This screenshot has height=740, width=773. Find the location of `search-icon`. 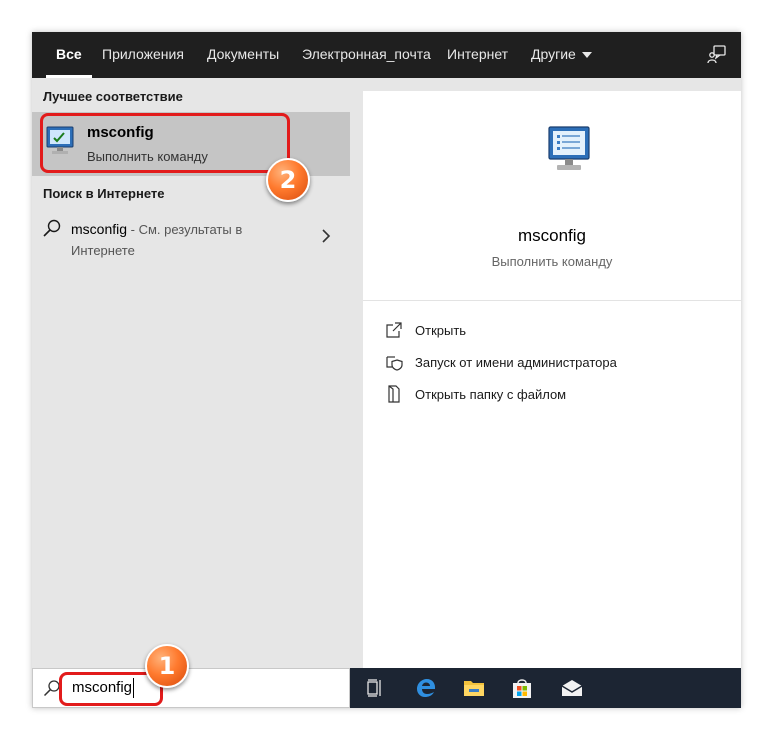

search-icon is located at coordinates (52, 228).